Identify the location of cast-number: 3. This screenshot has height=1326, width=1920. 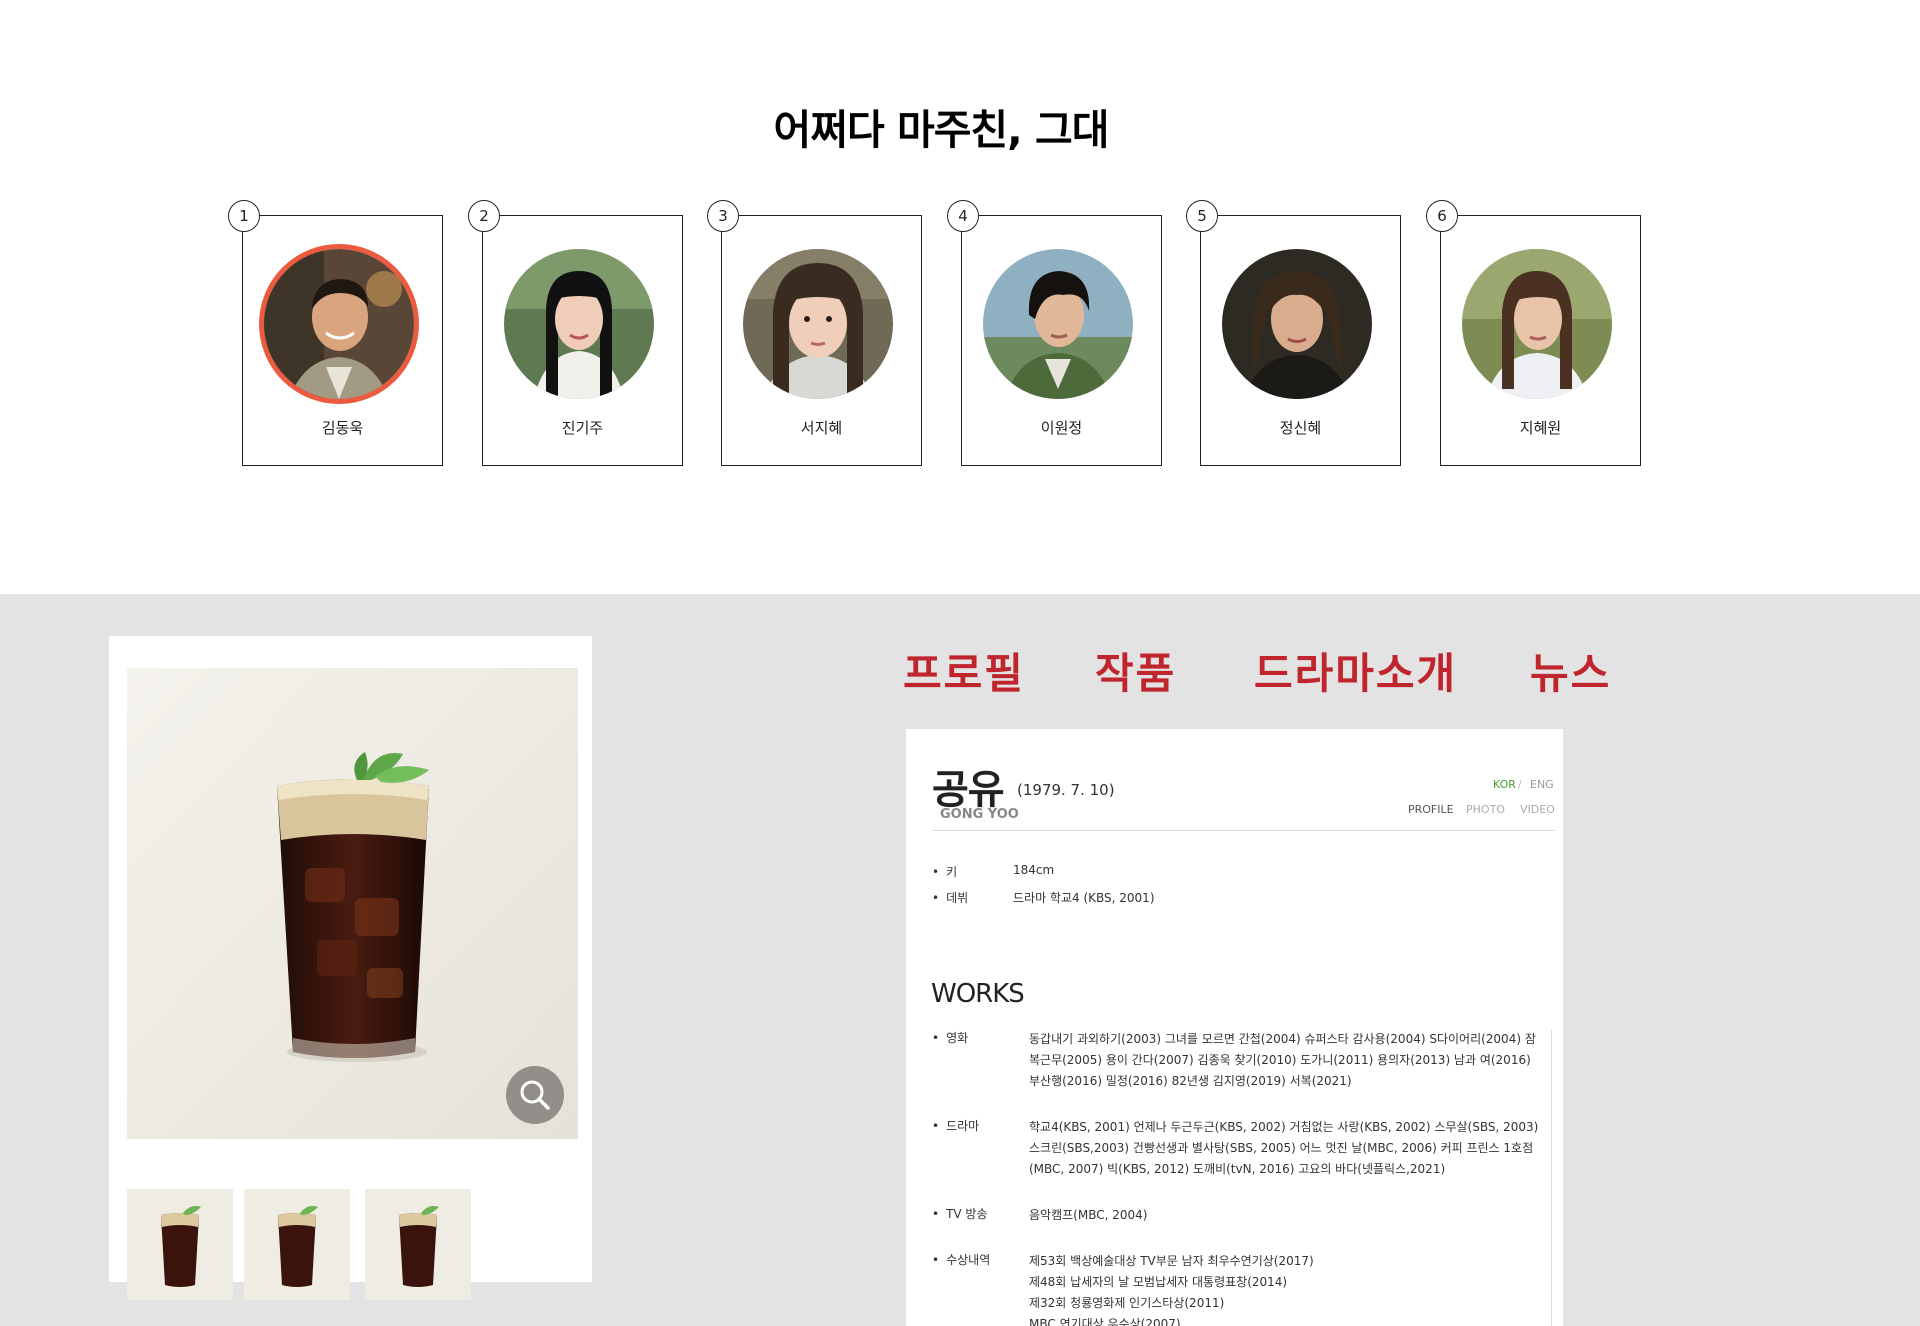
(723, 216).